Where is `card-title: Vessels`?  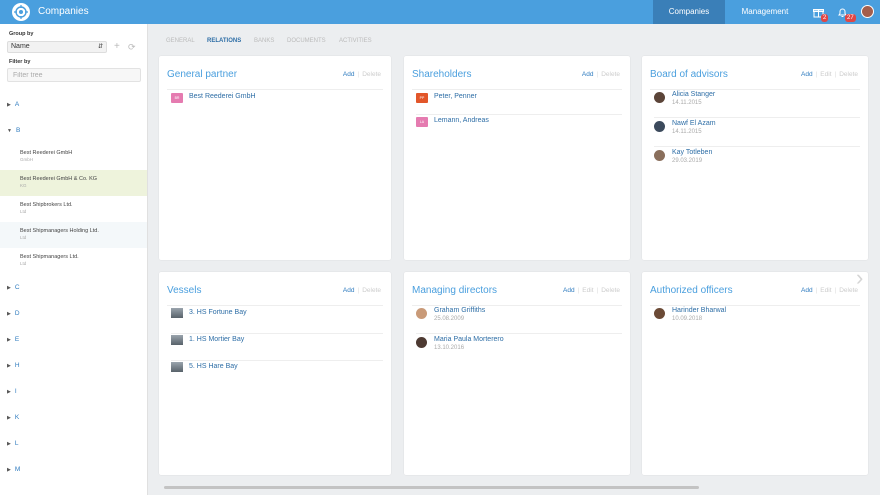
card-title: Vessels is located at coordinates (184, 290).